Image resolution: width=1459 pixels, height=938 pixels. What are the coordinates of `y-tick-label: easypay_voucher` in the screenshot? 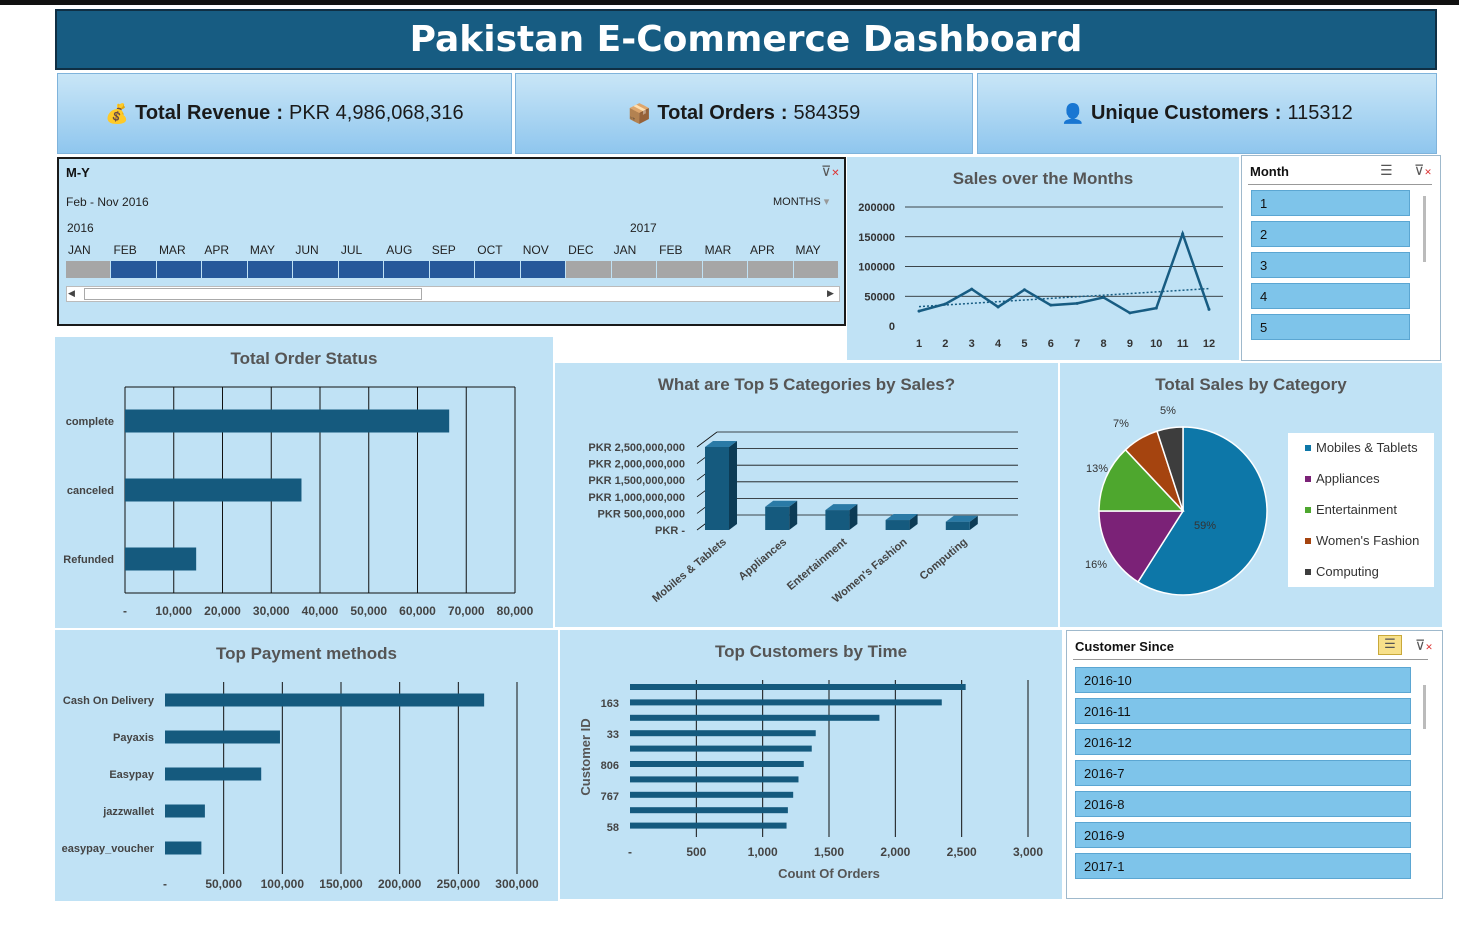 It's located at (108, 849).